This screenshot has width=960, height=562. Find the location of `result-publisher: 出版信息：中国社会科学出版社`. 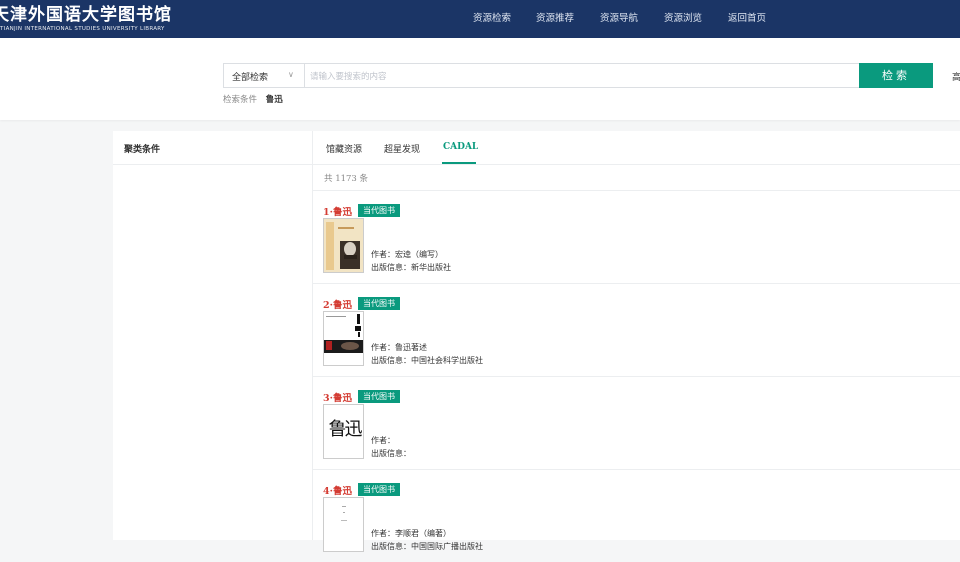

result-publisher: 出版信息：中国社会科学出版社 is located at coordinates (427, 360).